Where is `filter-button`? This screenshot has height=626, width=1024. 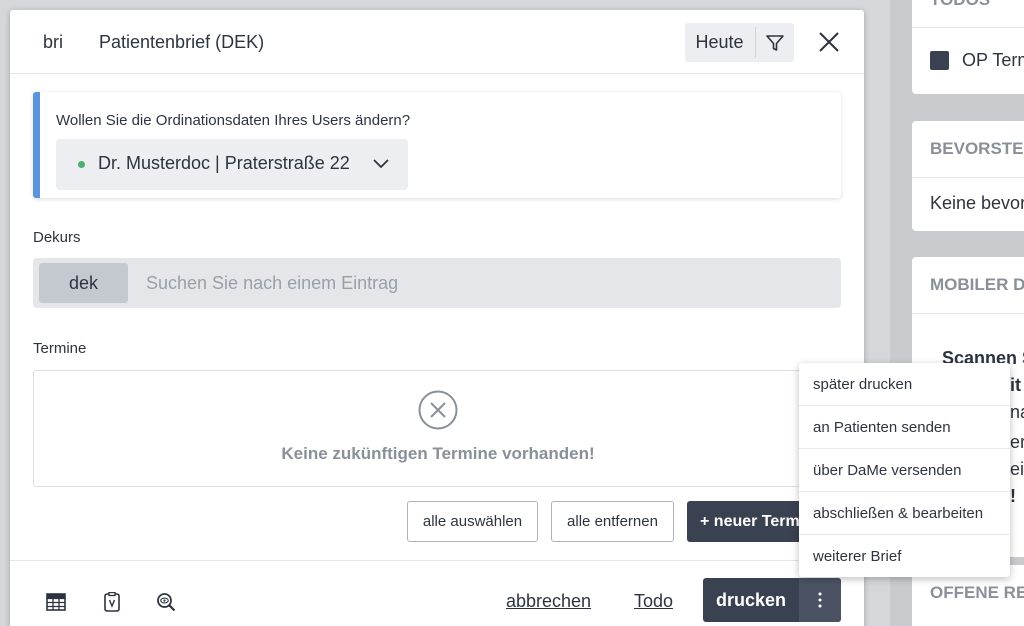
filter-button is located at coordinates (775, 42).